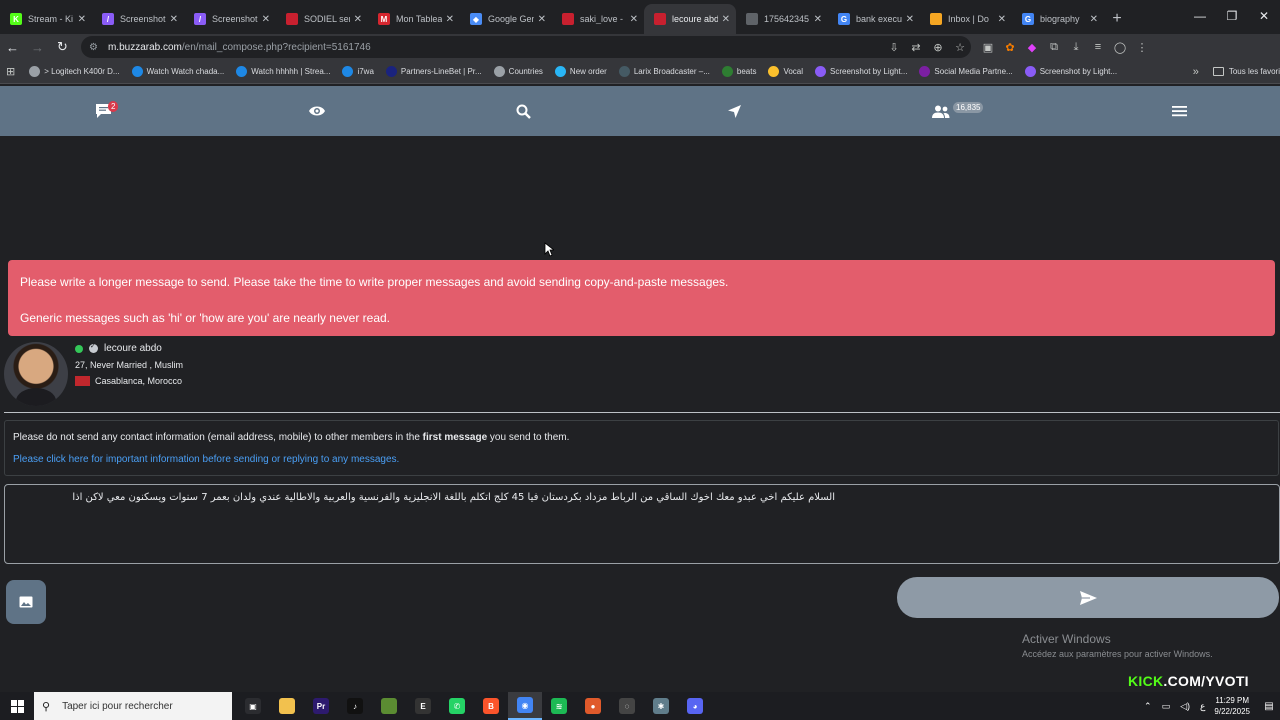 This screenshot has width=1280, height=720. What do you see at coordinates (26, 602) in the screenshot?
I see `attach-image-button` at bounding box center [26, 602].